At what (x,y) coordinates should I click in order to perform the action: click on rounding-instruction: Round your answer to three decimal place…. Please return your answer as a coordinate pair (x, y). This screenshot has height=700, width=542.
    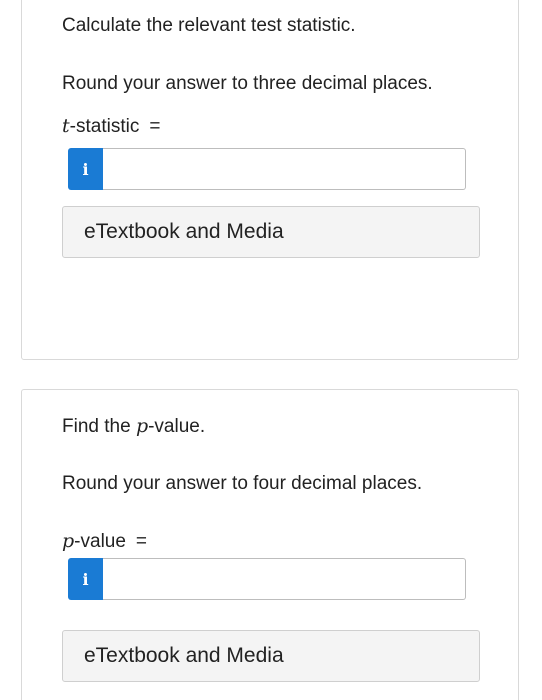
    Looking at the image, I should click on (247, 83).